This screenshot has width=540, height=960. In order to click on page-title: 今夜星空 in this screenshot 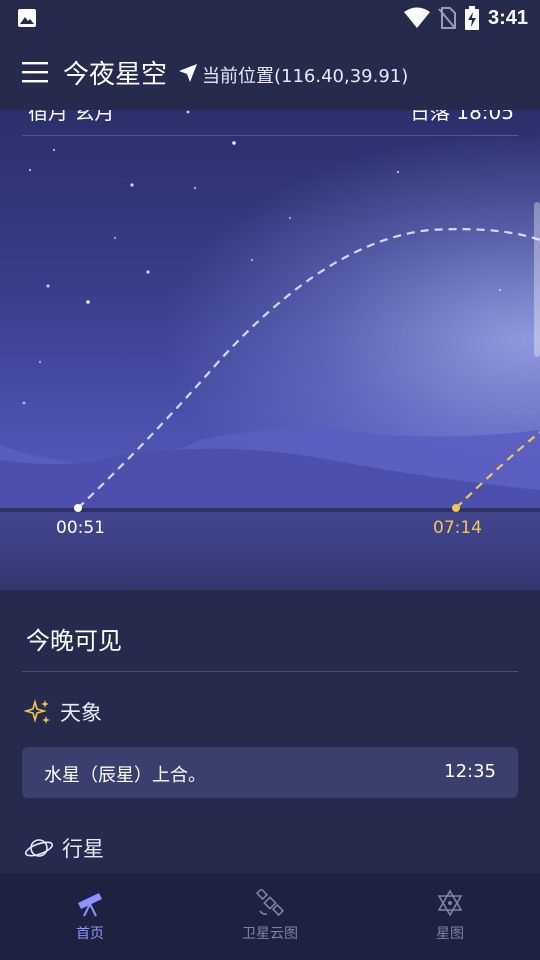, I will do `click(115, 75)`.